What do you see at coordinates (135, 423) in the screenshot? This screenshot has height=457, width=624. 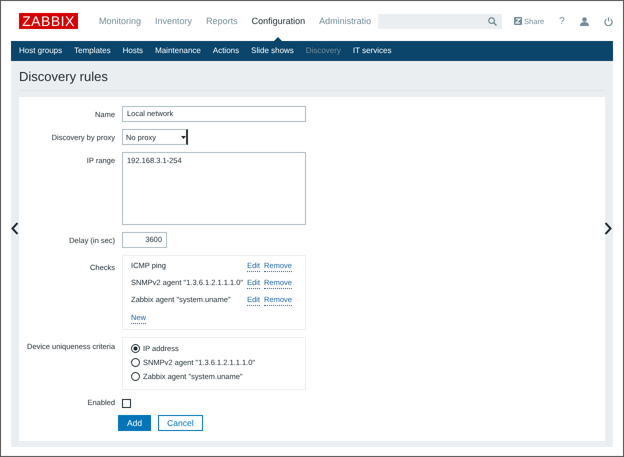 I see `add-button: Add` at bounding box center [135, 423].